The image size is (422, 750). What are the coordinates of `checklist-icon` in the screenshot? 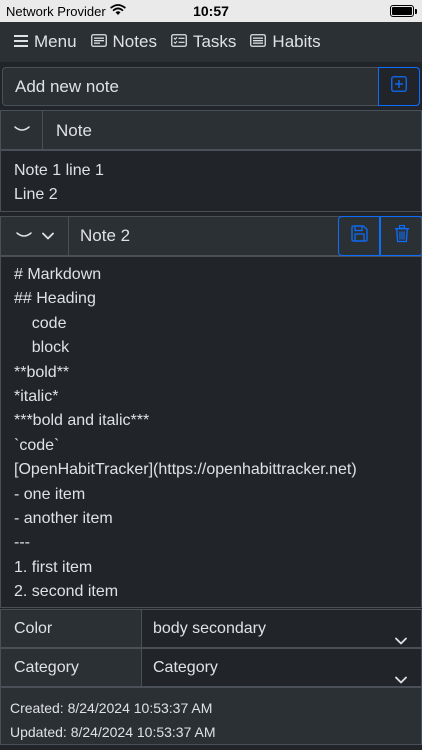 It's located at (179, 42).